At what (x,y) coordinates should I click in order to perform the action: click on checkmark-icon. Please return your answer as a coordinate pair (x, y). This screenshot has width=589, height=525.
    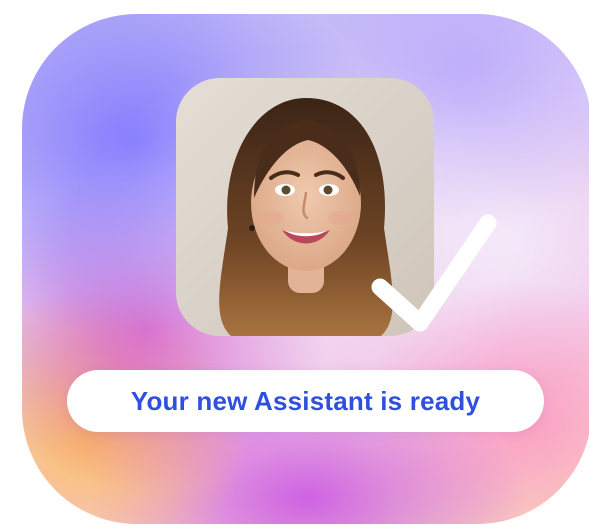
    Looking at the image, I should click on (434, 273).